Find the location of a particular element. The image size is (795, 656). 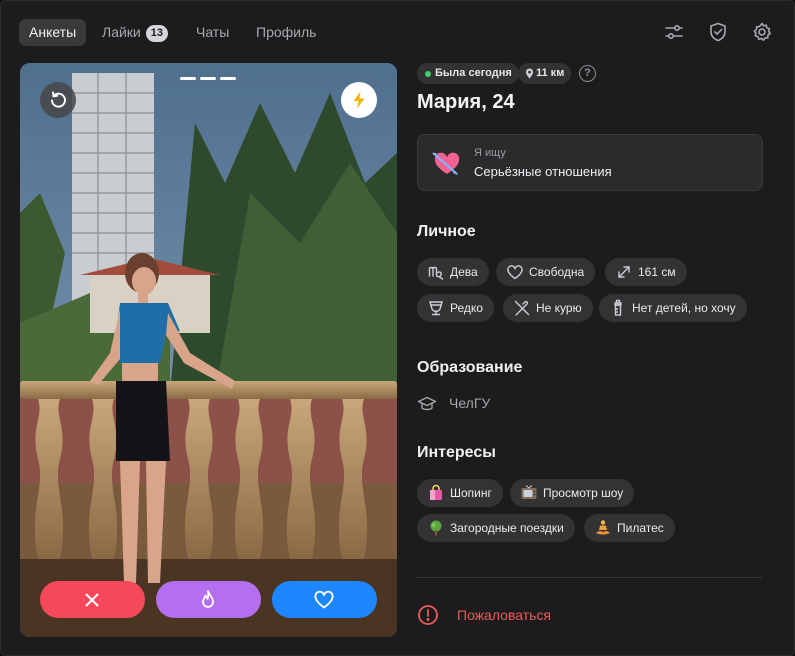

tv-icon is located at coordinates (529, 493).